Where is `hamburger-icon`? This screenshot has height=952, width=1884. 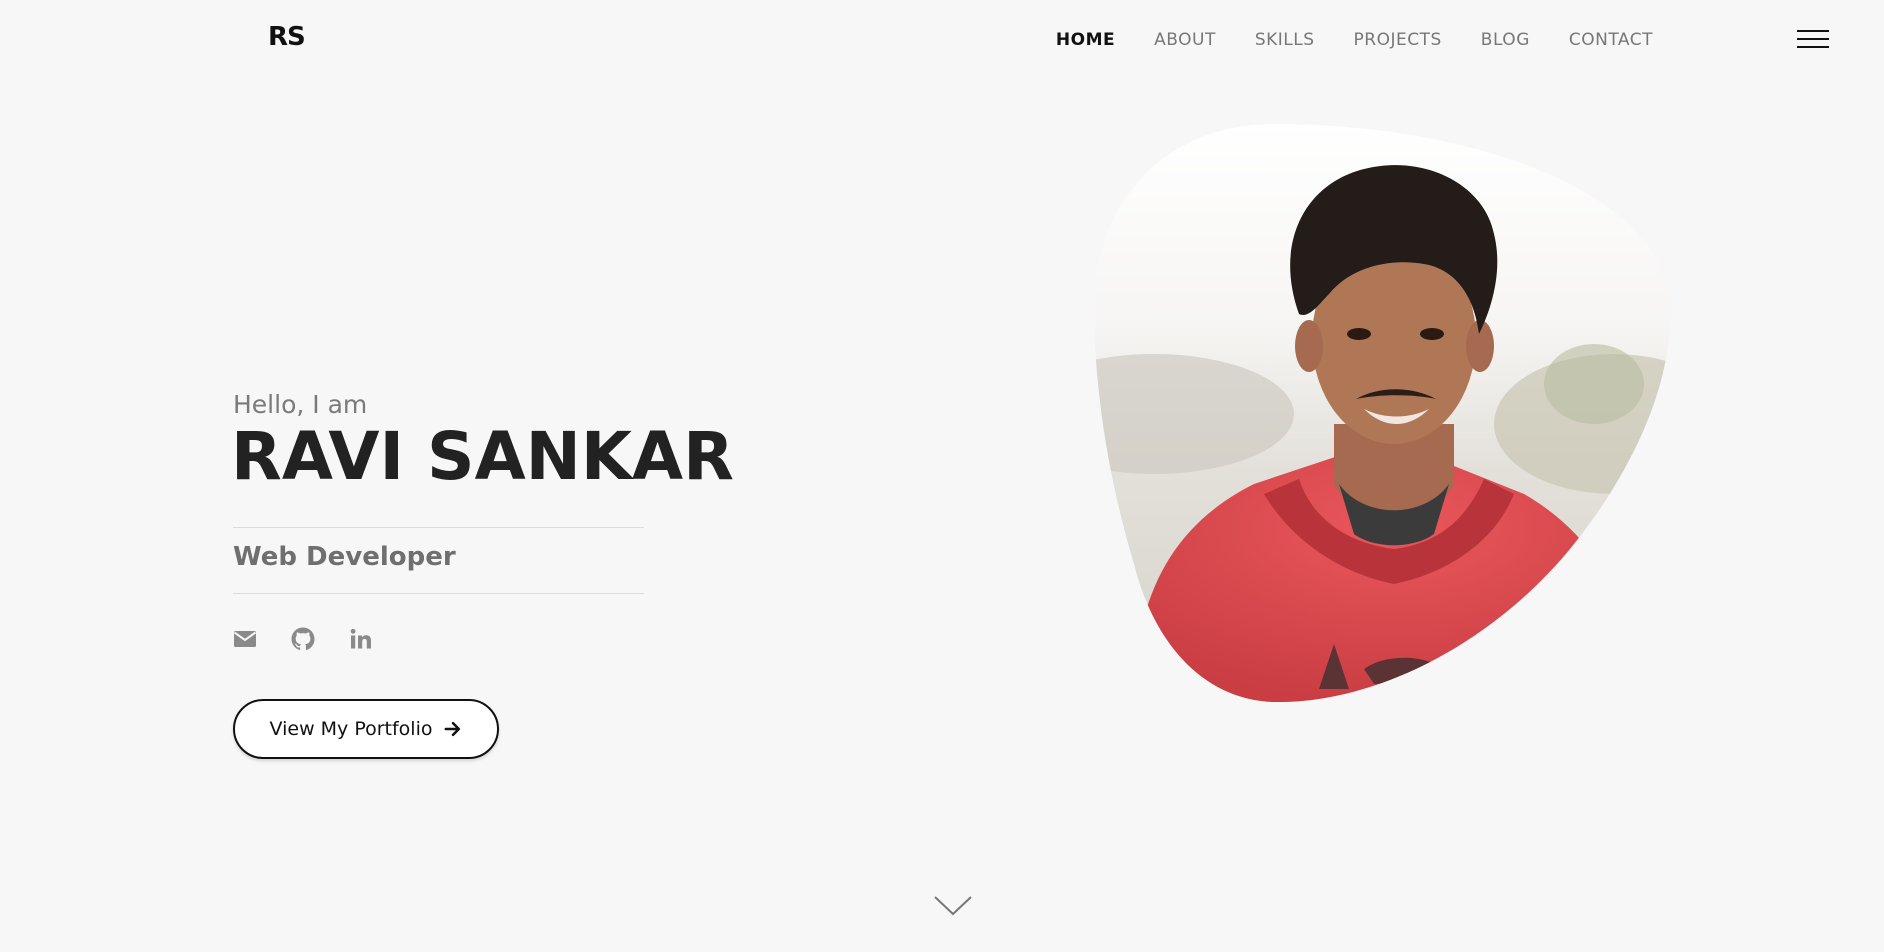
hamburger-icon is located at coordinates (1813, 40).